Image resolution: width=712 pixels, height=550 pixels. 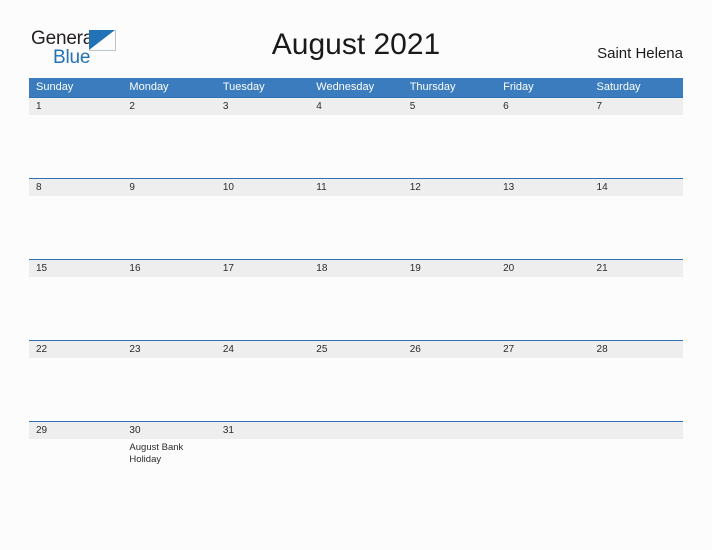 What do you see at coordinates (509, 268) in the screenshot?
I see `day-number: 20` at bounding box center [509, 268].